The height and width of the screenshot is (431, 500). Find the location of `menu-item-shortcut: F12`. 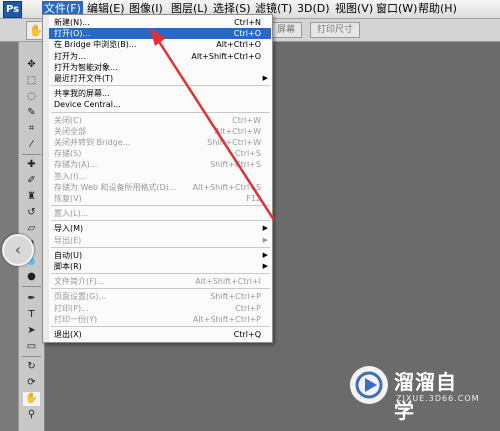

menu-item-shortcut: F12 is located at coordinates (253, 198).